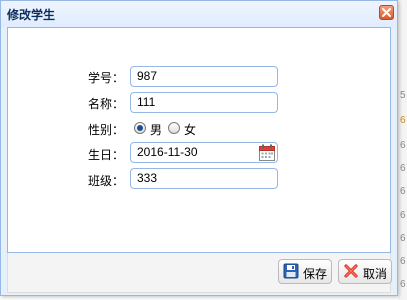  Describe the element at coordinates (267, 152) in the screenshot. I see `calendar-icon` at that location.